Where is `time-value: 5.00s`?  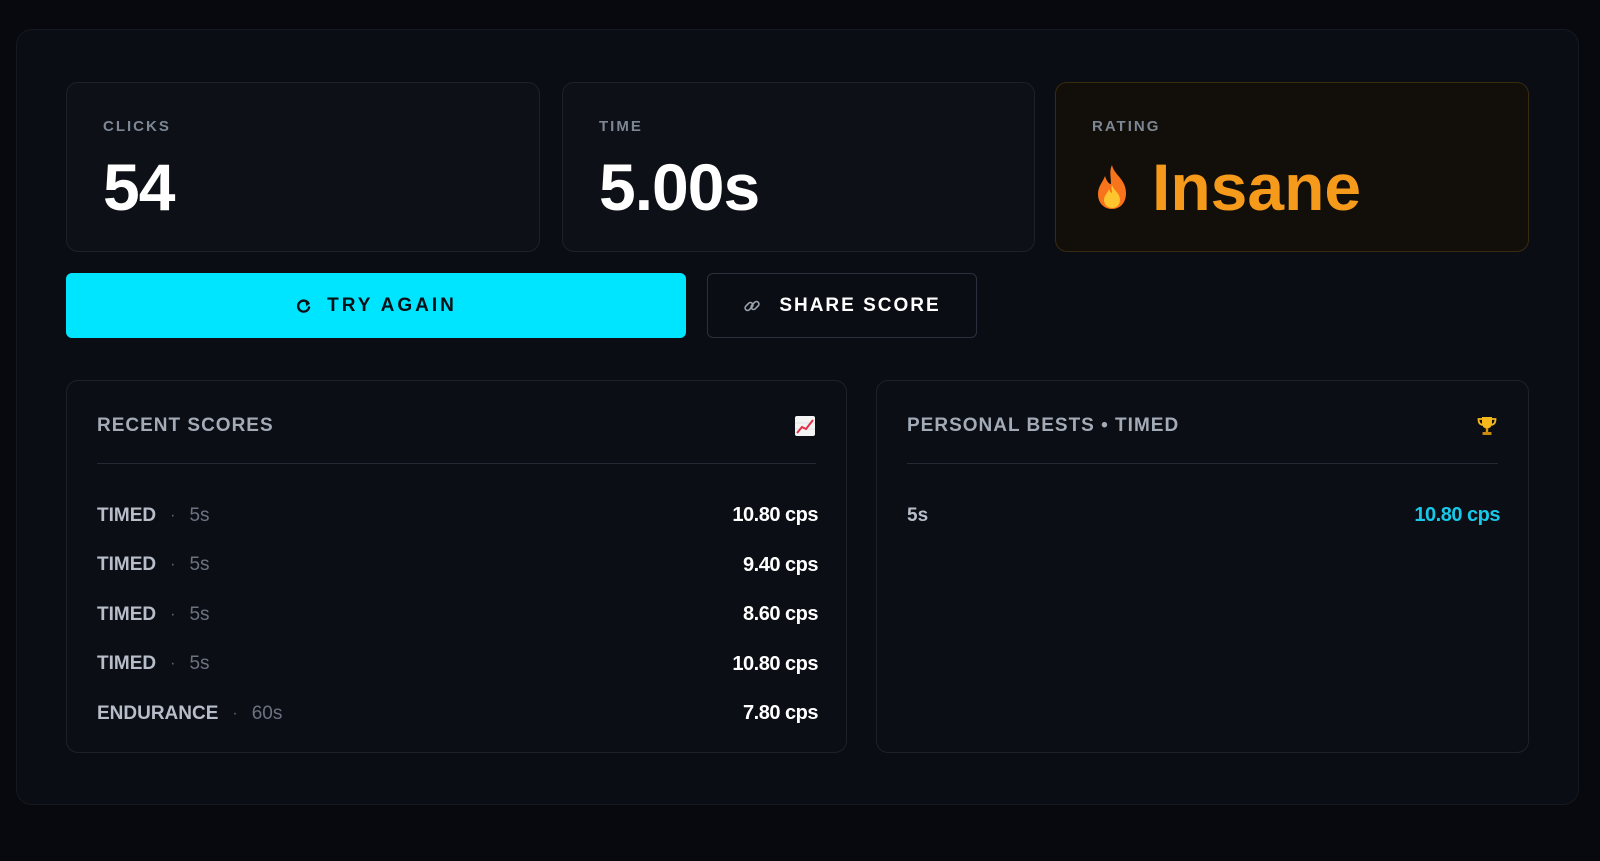 time-value: 5.00s is located at coordinates (679, 187).